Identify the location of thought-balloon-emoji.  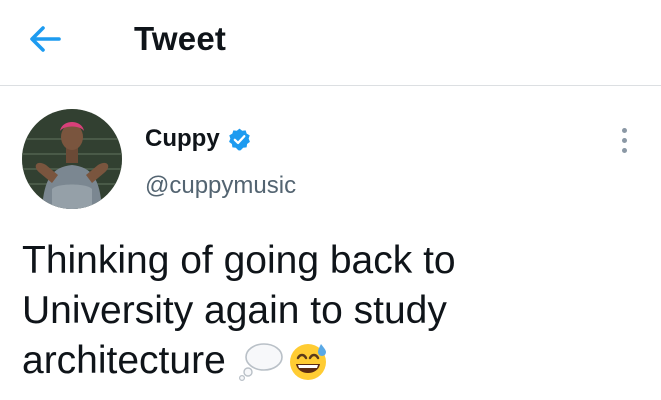
(260, 362).